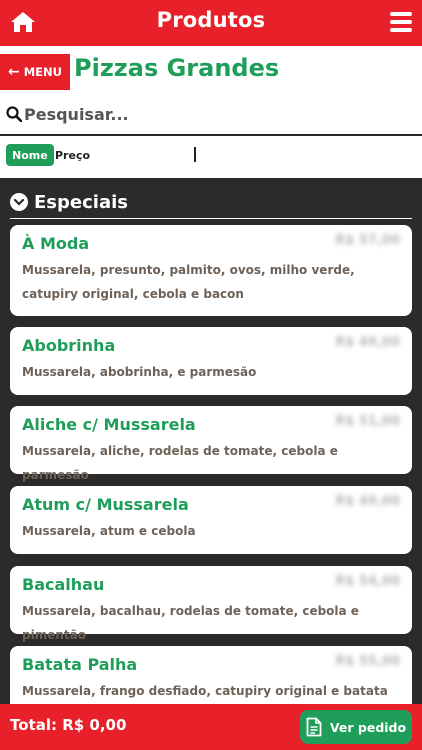 The width and height of the screenshot is (422, 750). Describe the element at coordinates (30, 155) in the screenshot. I see `sort-by-name-button: Nome` at that location.